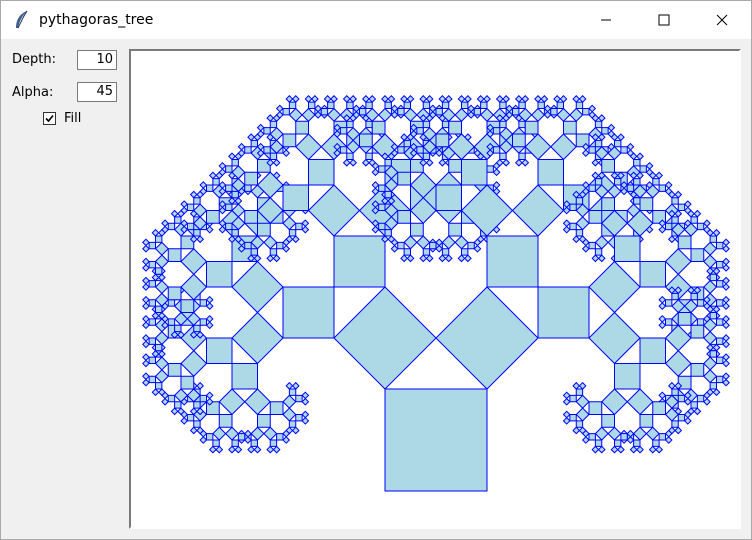 This screenshot has height=540, width=752. What do you see at coordinates (97, 60) in the screenshot?
I see `depth-input: 10` at bounding box center [97, 60].